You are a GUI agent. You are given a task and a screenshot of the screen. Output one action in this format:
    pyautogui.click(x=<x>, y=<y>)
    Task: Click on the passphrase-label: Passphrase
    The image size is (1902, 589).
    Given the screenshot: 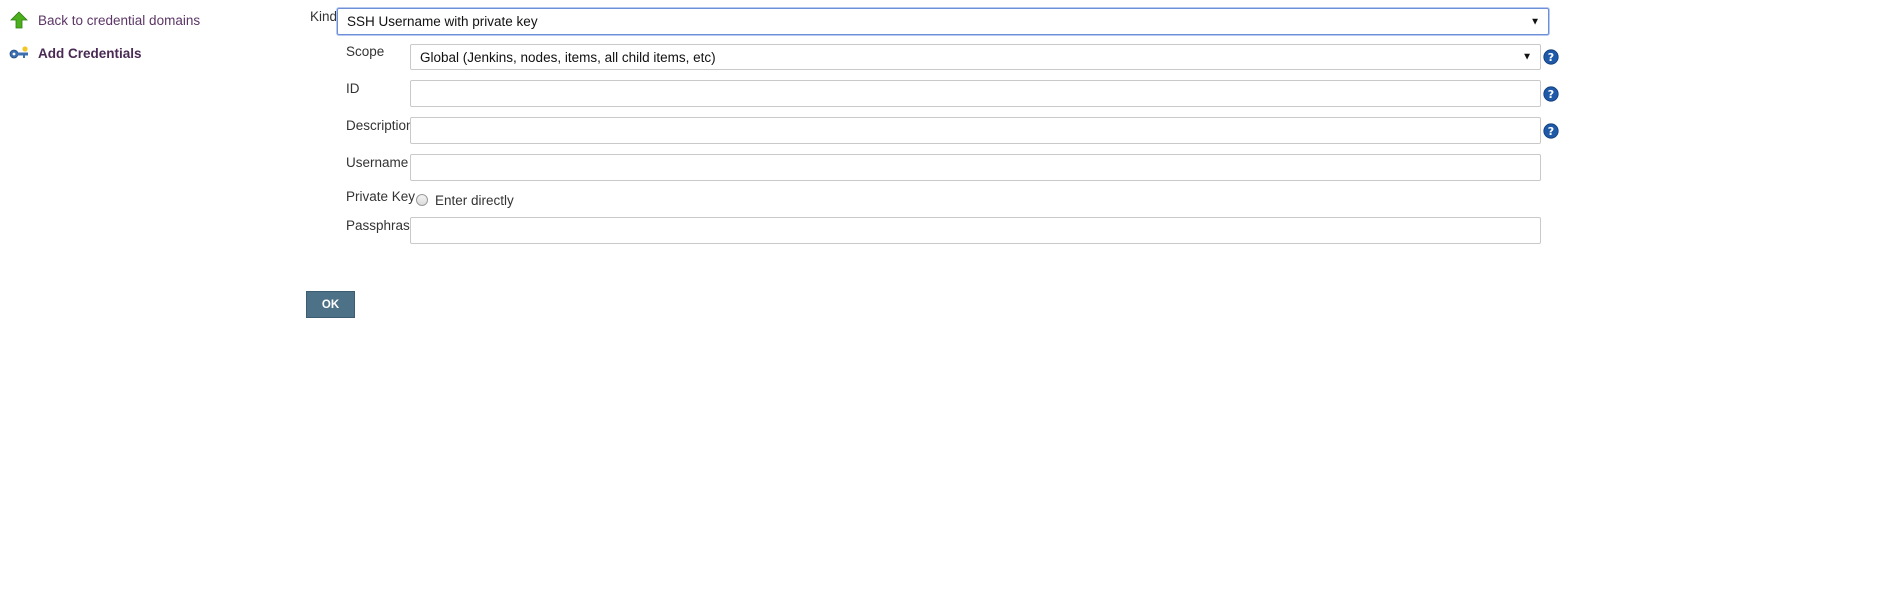 What is the action you would take?
    pyautogui.click(x=382, y=225)
    